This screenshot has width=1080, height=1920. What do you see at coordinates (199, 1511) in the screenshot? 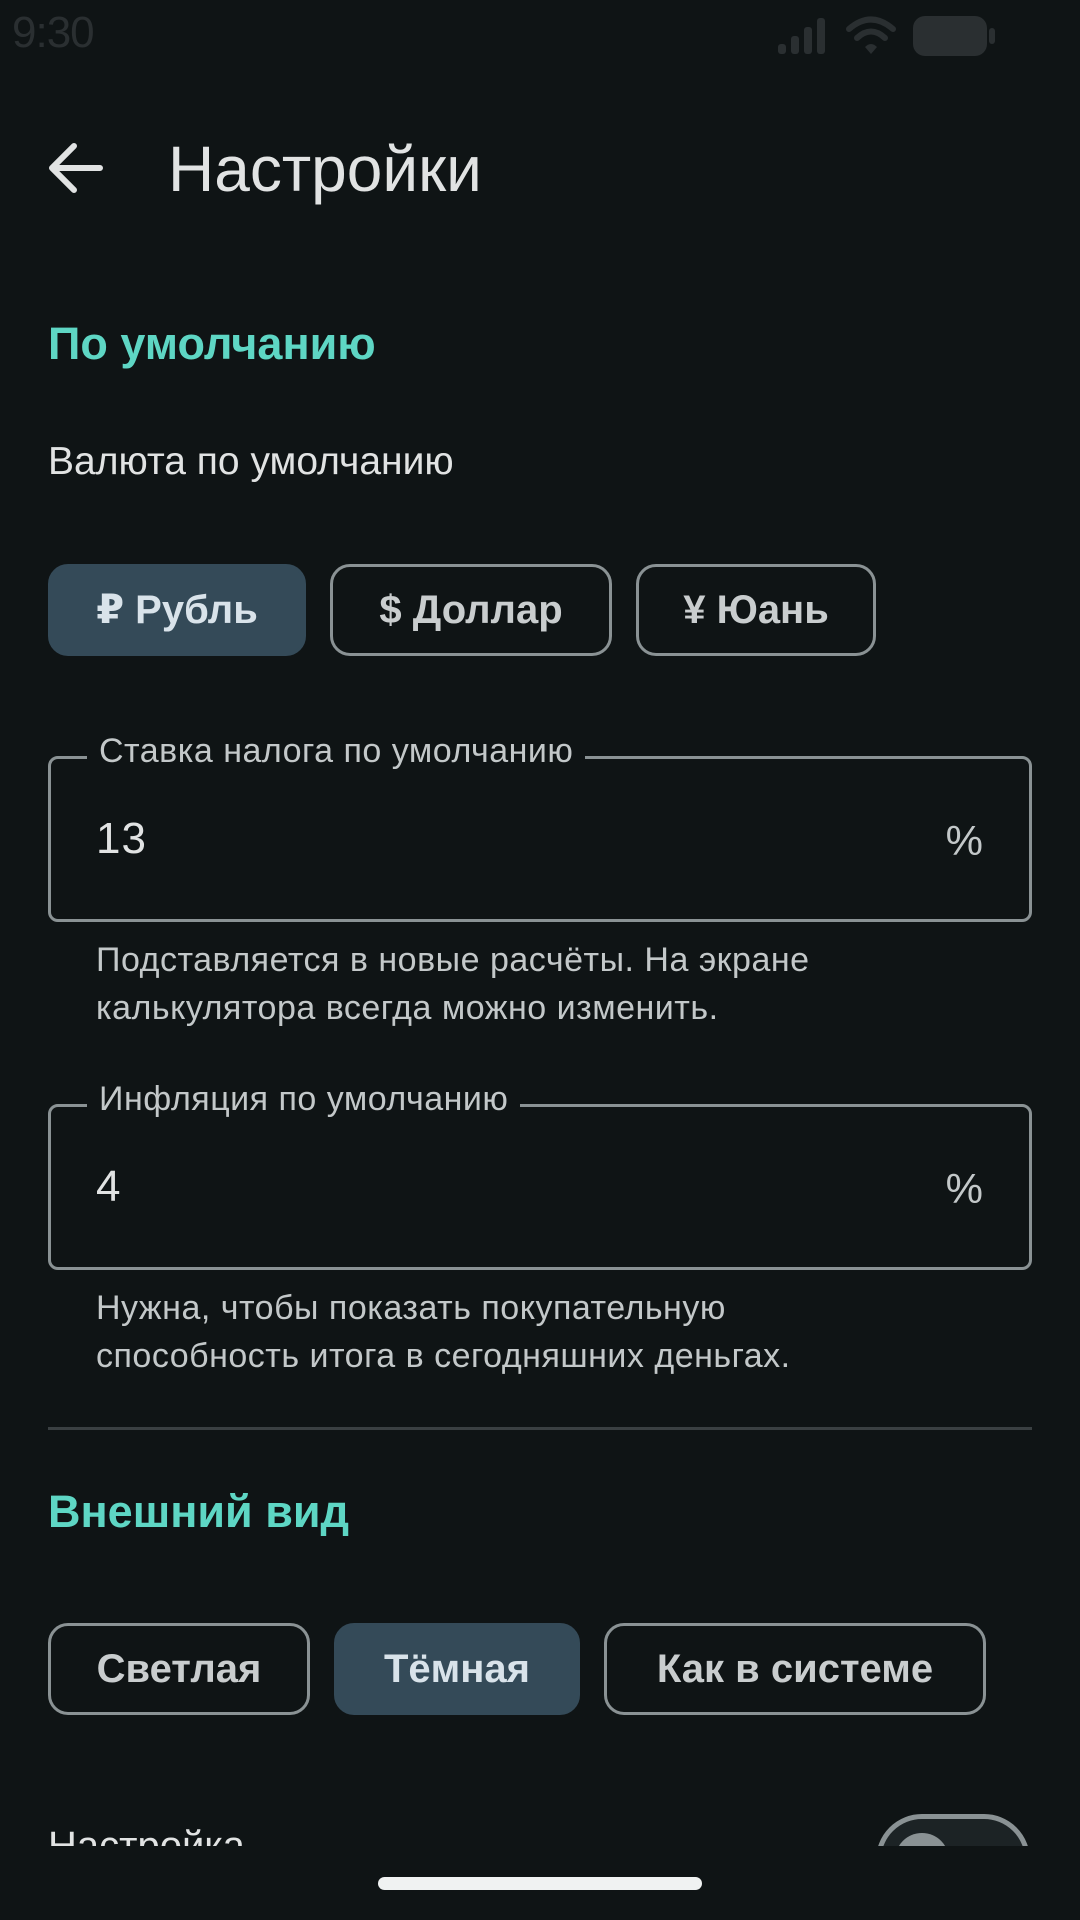
I see `section-title-appearance: Внешний вид` at bounding box center [199, 1511].